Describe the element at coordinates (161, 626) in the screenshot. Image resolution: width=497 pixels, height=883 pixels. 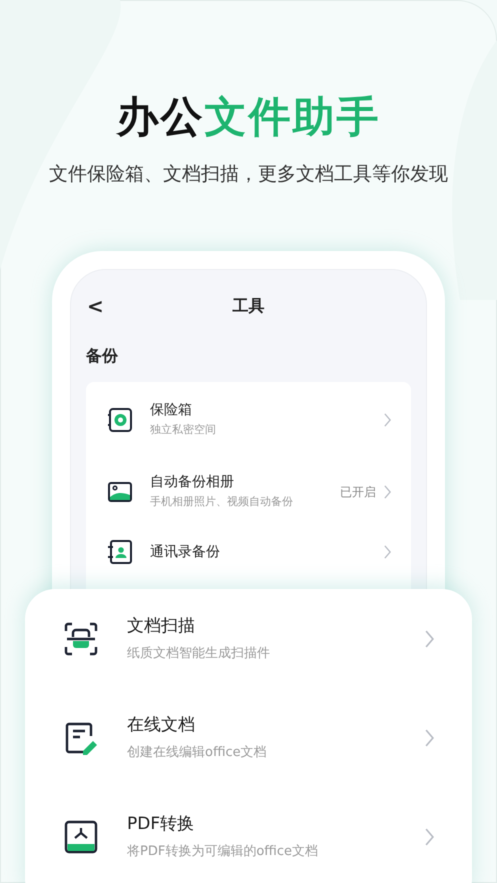
I see `tool-title: 文档扫描` at that location.